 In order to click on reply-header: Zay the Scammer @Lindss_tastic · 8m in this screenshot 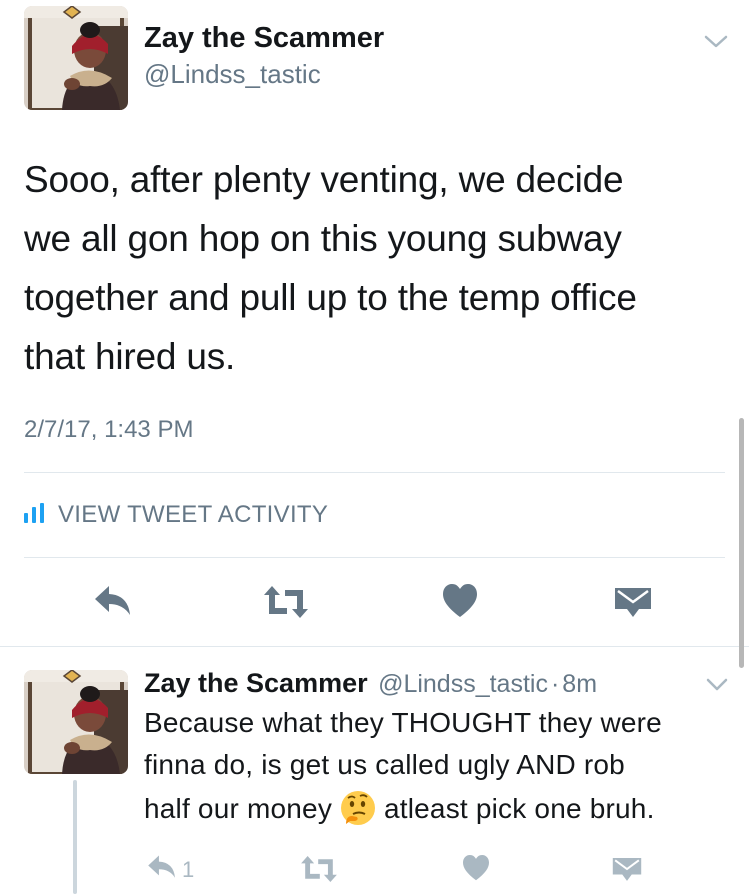, I will do `click(370, 683)`.